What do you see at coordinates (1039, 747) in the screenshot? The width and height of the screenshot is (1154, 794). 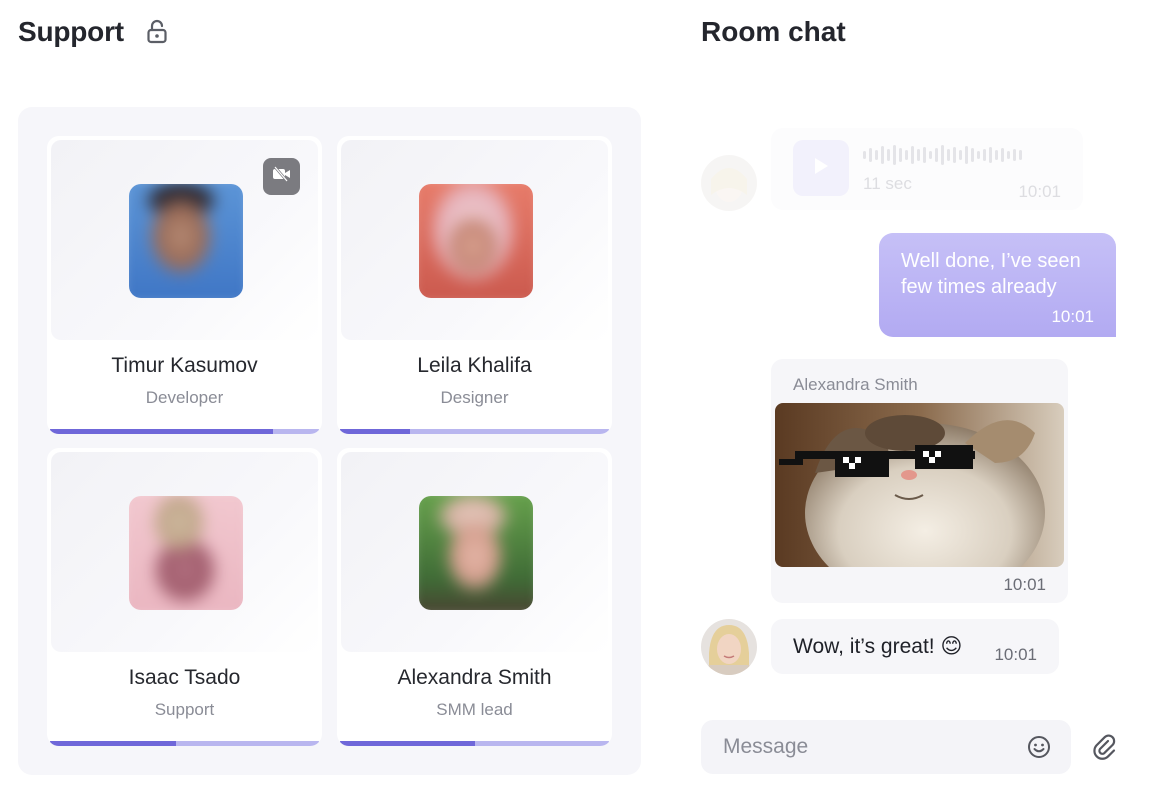 I see `smiley-icon` at bounding box center [1039, 747].